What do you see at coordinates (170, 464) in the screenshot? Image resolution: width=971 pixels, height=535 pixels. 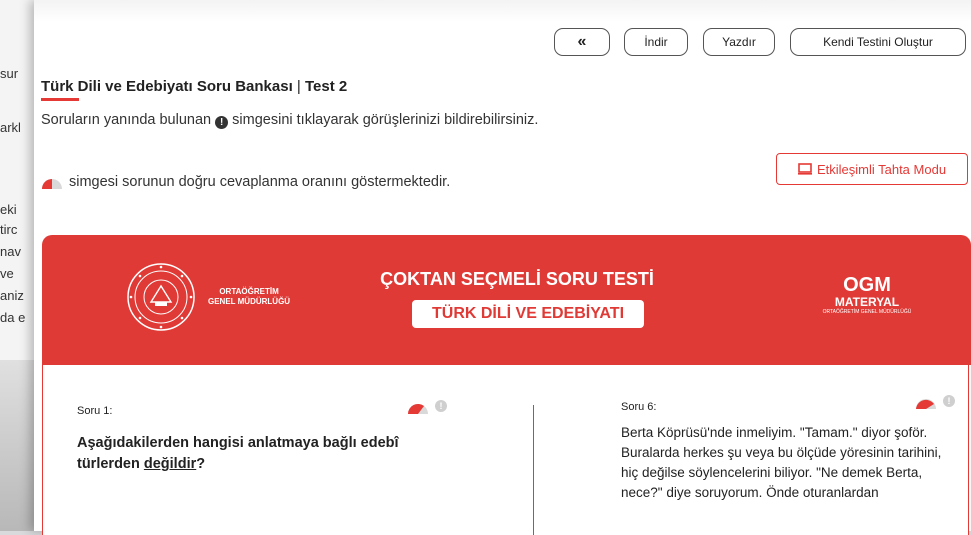 I see `question-1-keyword: değildir` at bounding box center [170, 464].